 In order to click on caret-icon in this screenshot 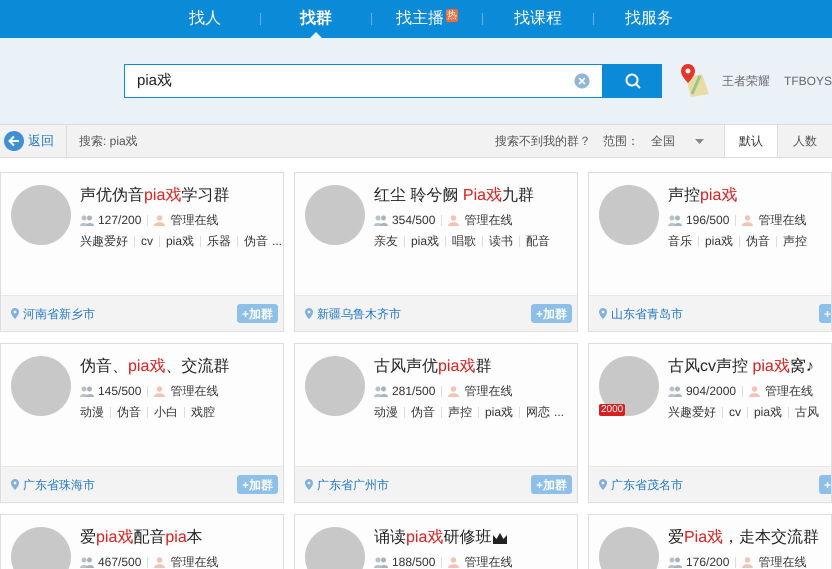, I will do `click(699, 141)`.